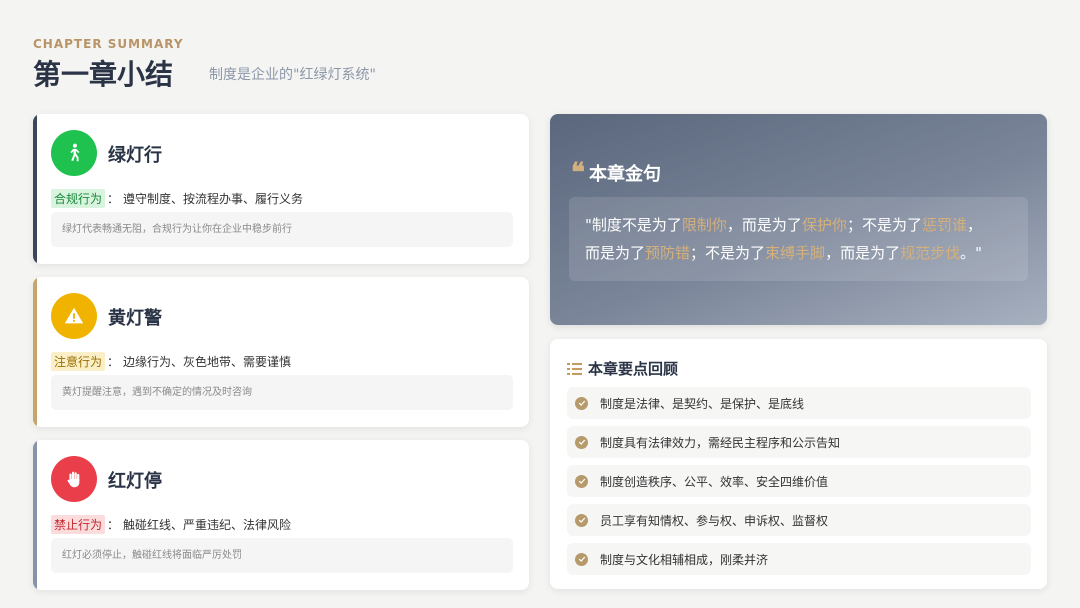 The width and height of the screenshot is (1080, 608). I want to click on behavior-desc: 遵守制度、按流程办事、履行义务, so click(213, 199).